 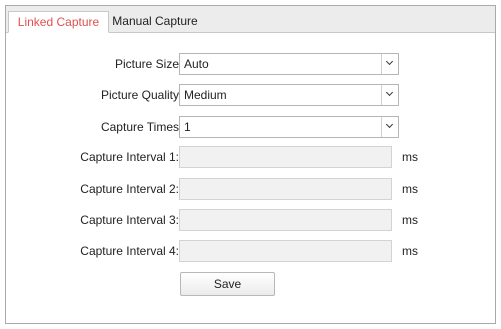 What do you see at coordinates (129, 157) in the screenshot?
I see `capture-interval-1-label: Capture Interval 1:` at bounding box center [129, 157].